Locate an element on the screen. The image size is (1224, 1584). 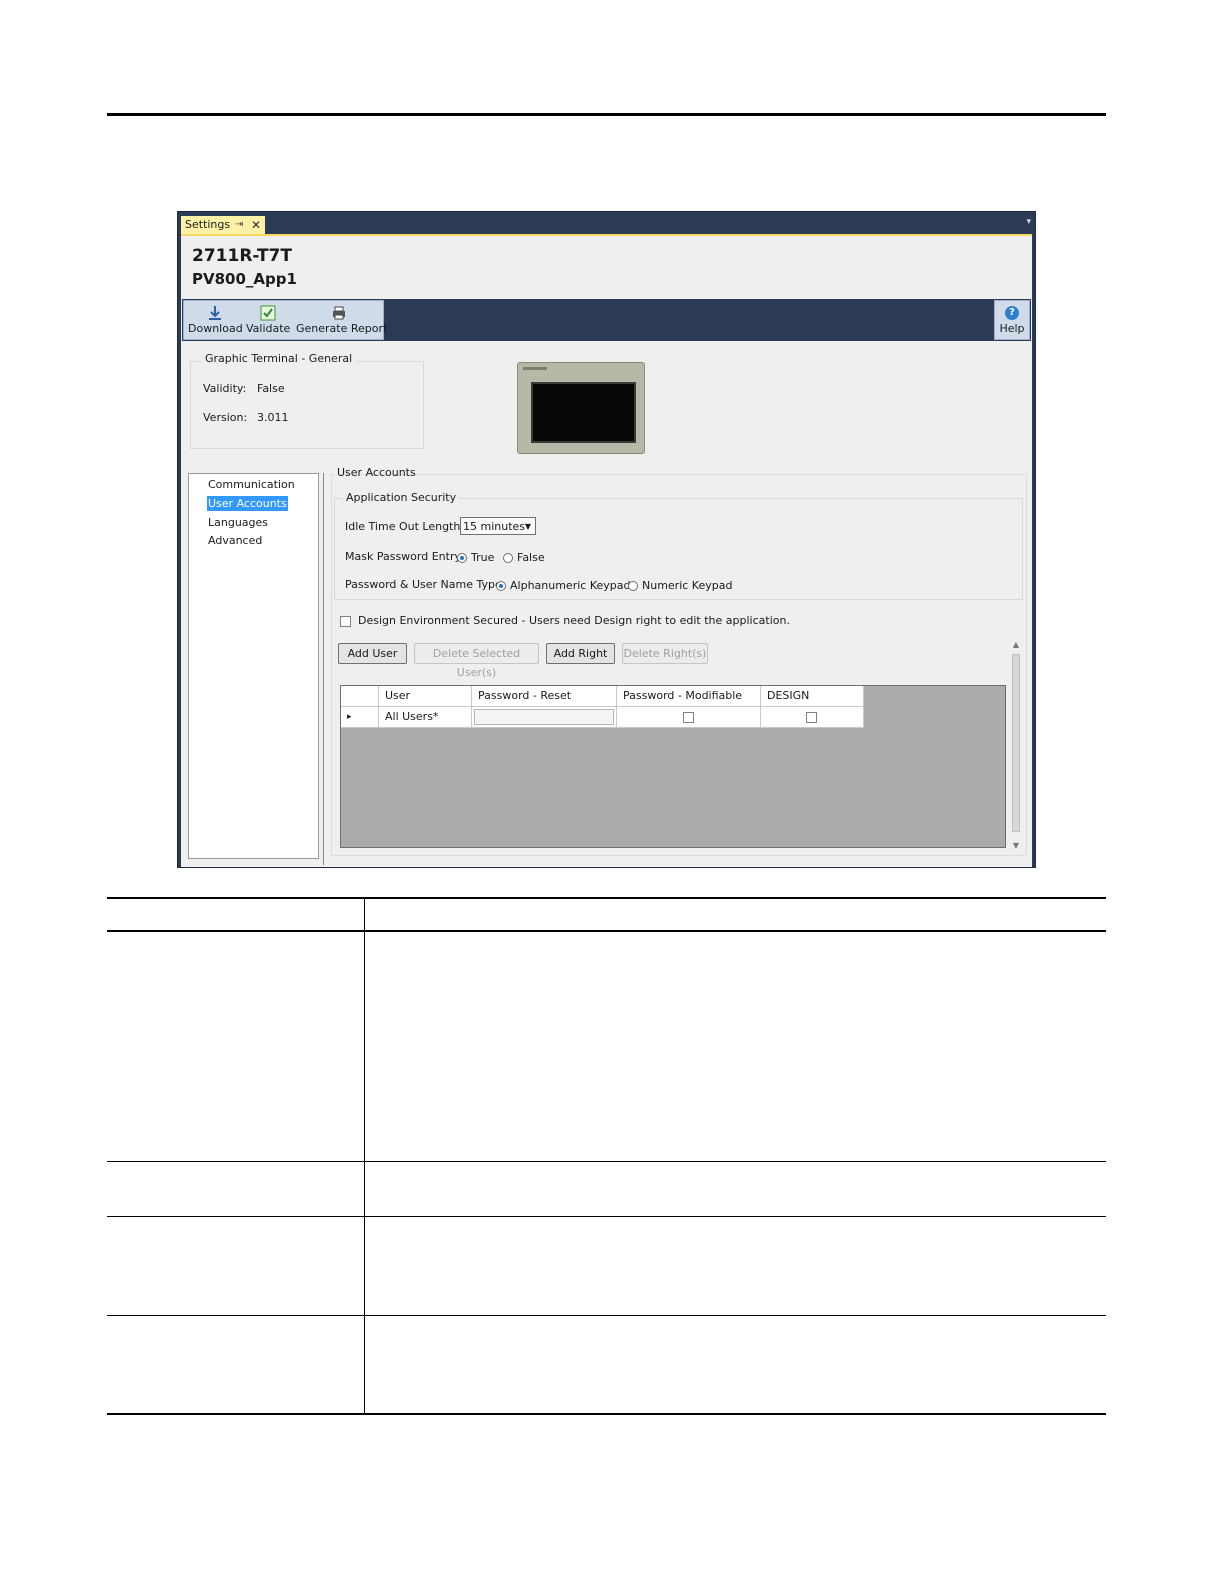
scroll-thumb is located at coordinates (1016, 743).